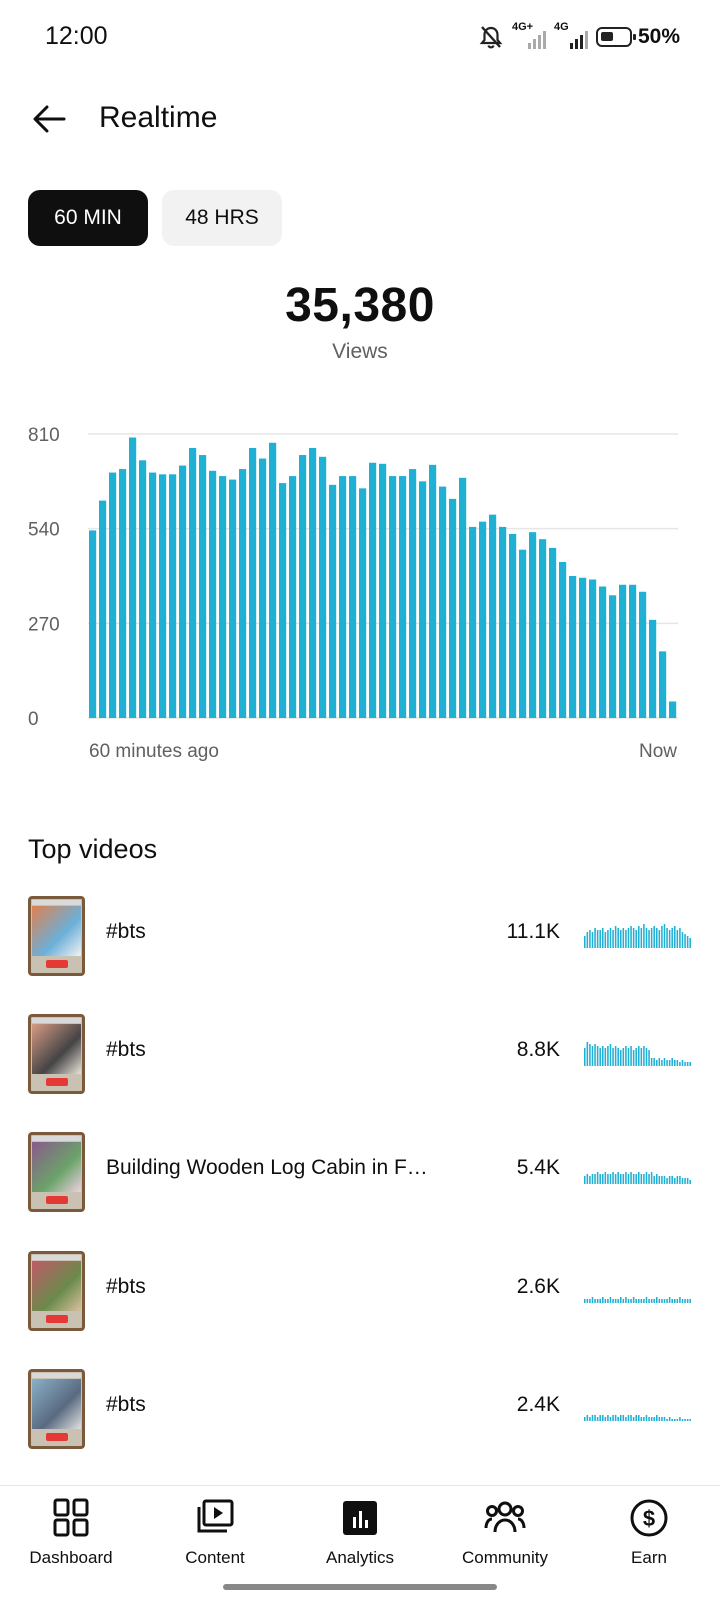 The width and height of the screenshot is (720, 1600). What do you see at coordinates (126, 1286) in the screenshot?
I see `video-title: #bts` at bounding box center [126, 1286].